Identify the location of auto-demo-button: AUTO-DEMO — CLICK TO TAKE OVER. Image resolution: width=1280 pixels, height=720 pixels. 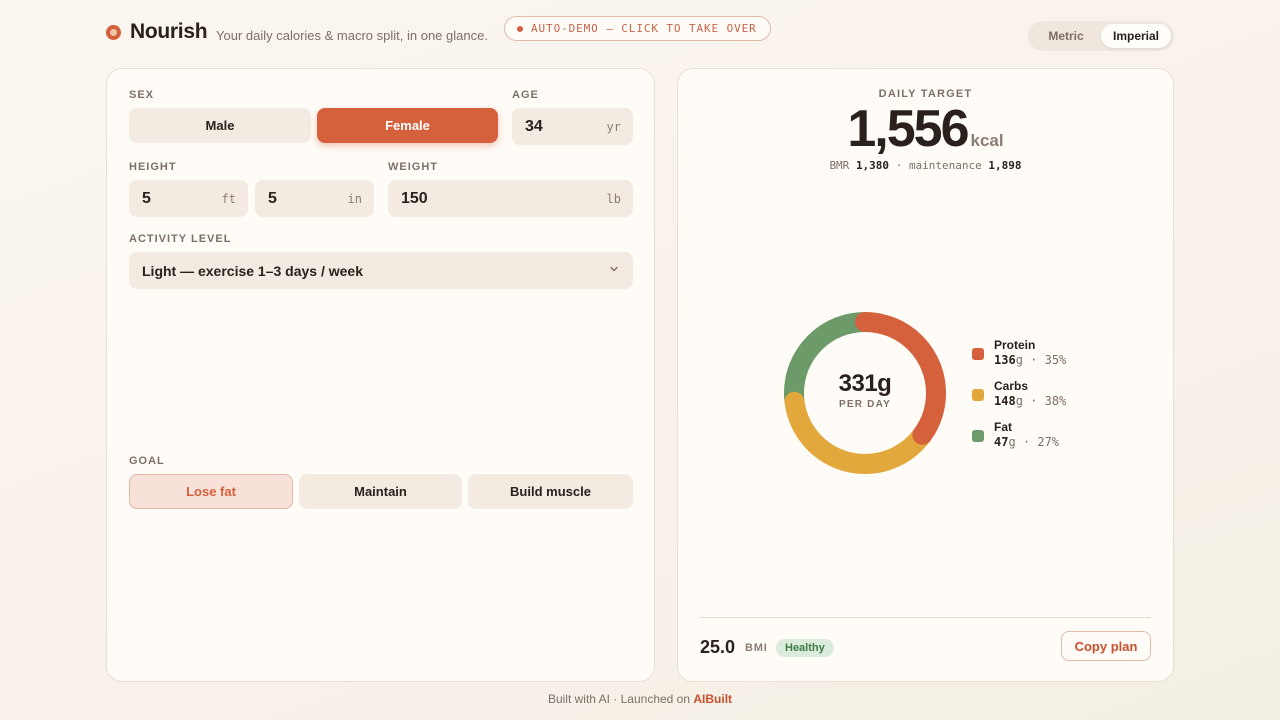
(637, 28).